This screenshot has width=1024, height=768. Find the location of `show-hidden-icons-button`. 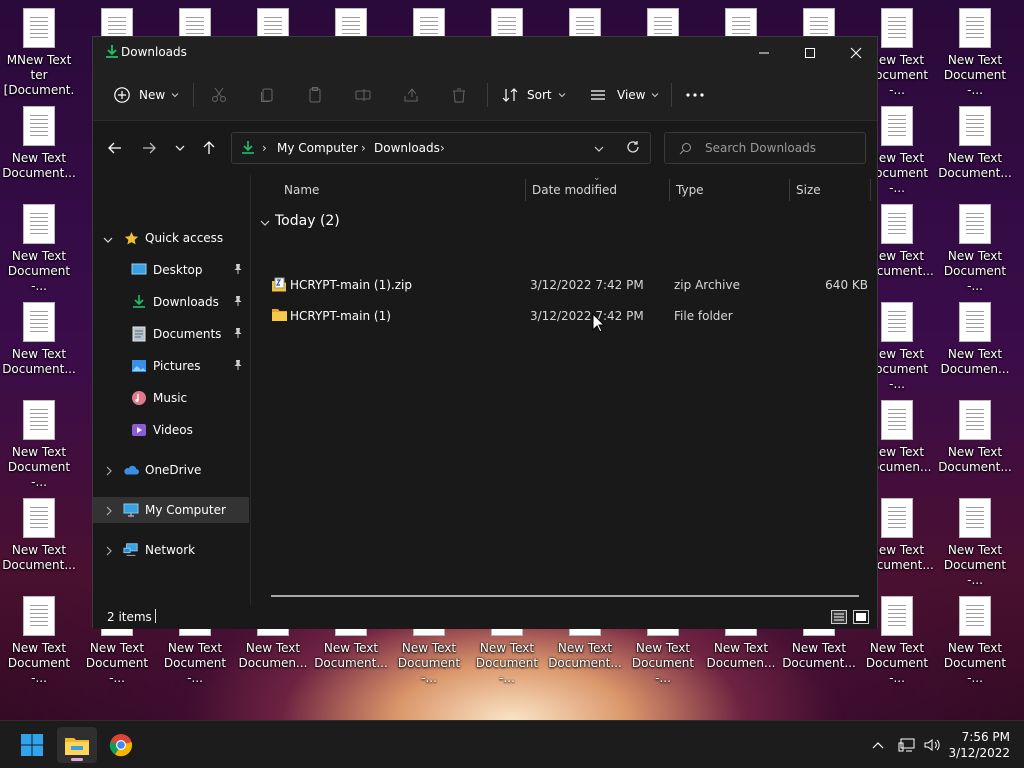

show-hidden-icons-button is located at coordinates (878, 744).